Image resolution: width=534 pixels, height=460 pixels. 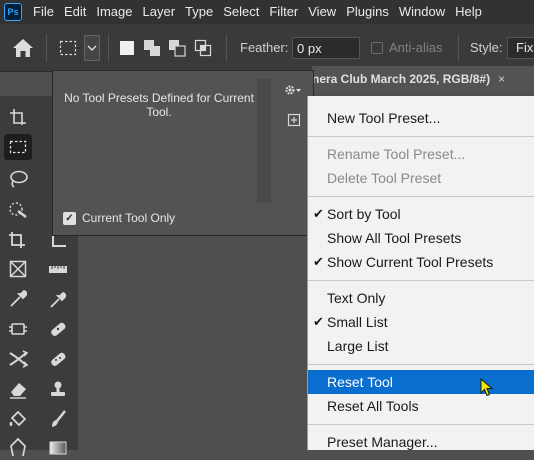 I want to click on menu-item-label: Reset All Tools, so click(x=373, y=406).